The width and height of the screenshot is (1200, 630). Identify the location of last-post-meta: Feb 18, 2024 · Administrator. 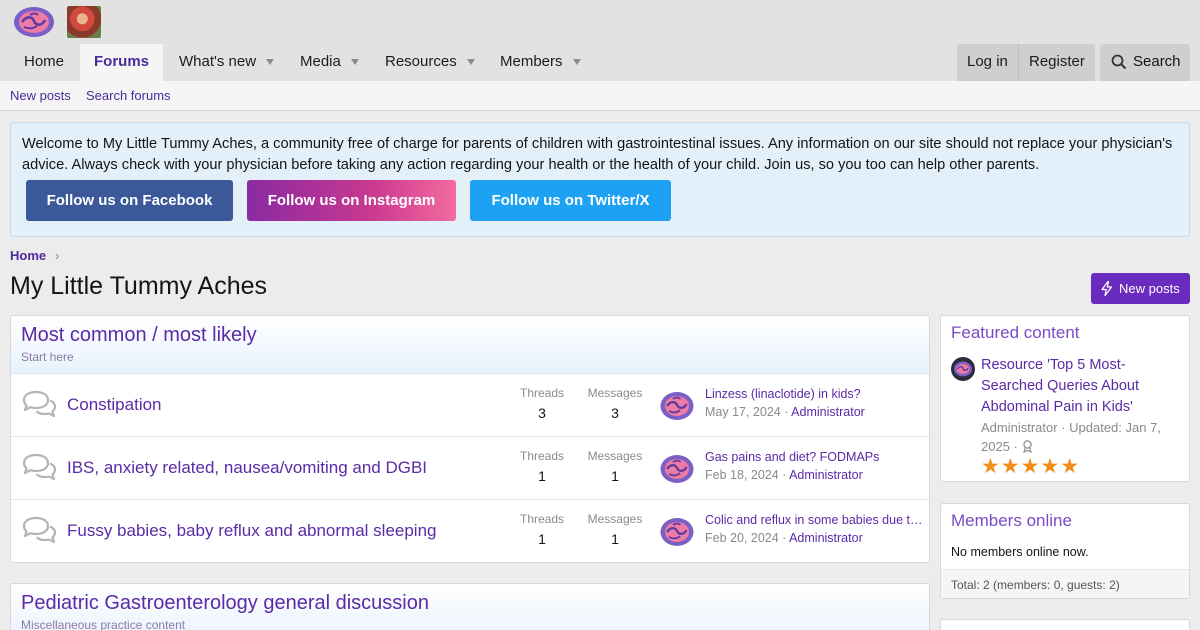
(784, 475).